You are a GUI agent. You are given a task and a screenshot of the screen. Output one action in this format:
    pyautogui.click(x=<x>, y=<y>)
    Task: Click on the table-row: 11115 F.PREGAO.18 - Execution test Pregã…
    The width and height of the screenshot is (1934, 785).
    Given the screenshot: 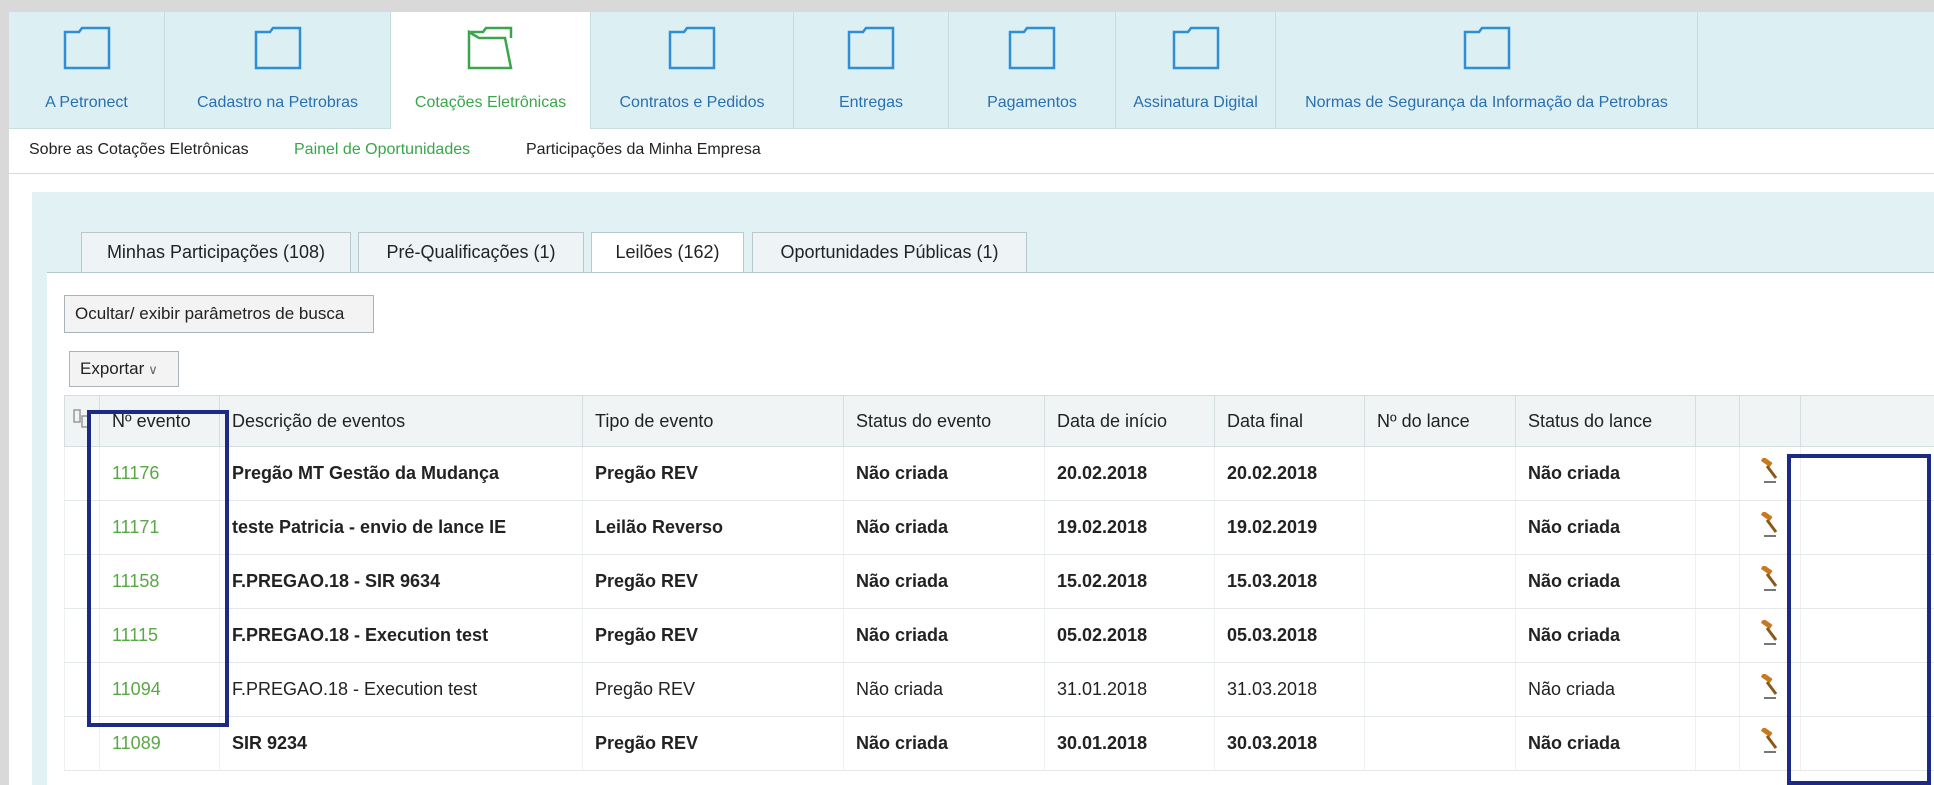 What is the action you would take?
    pyautogui.click(x=999, y=635)
    